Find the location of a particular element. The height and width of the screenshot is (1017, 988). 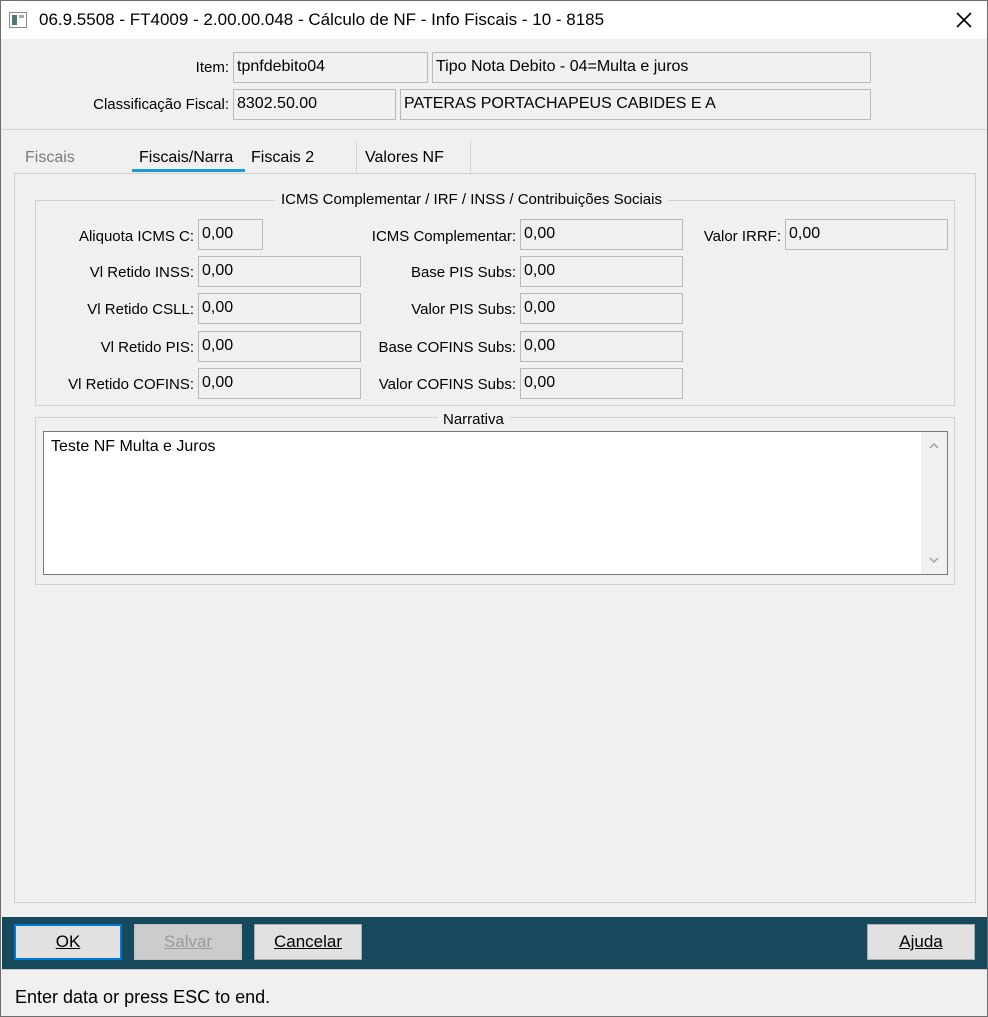

valor-pis-subs-label: Valor PIS Subs: is located at coordinates (463, 309).